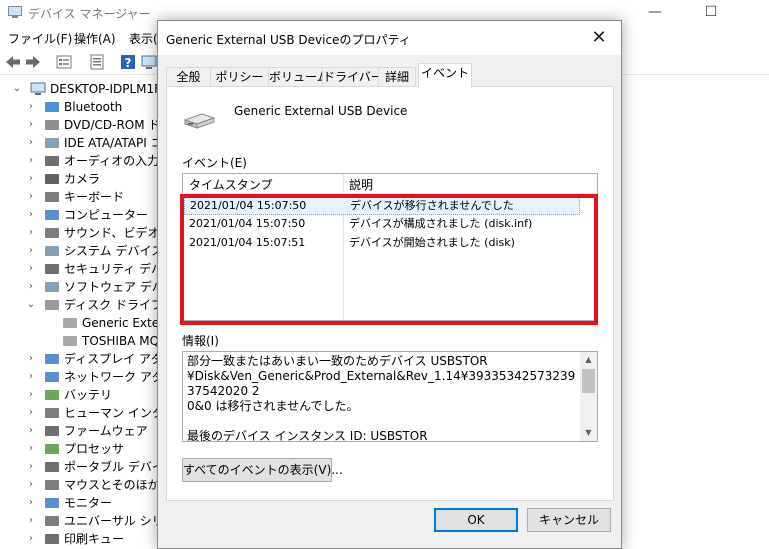  What do you see at coordinates (230, 184) in the screenshot?
I see `column-header-timestamp: タイムスタンプ` at bounding box center [230, 184].